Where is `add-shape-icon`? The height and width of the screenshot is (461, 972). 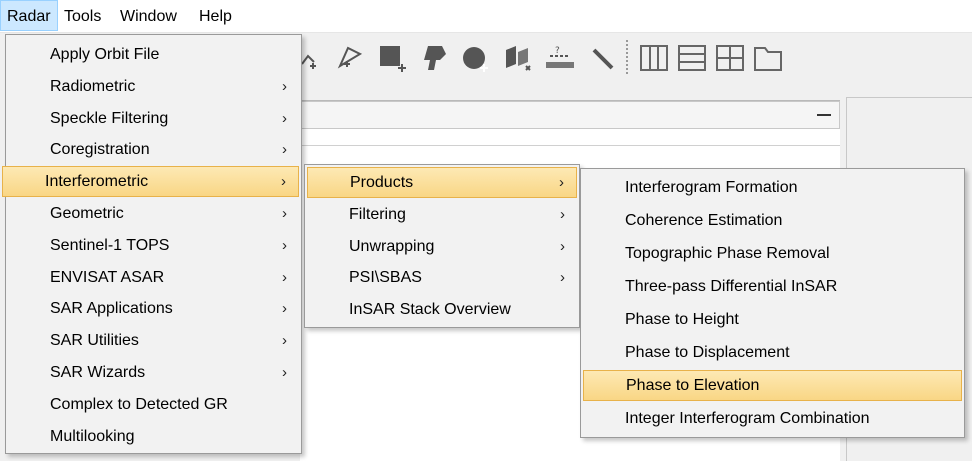
add-shape-icon is located at coordinates (392, 58).